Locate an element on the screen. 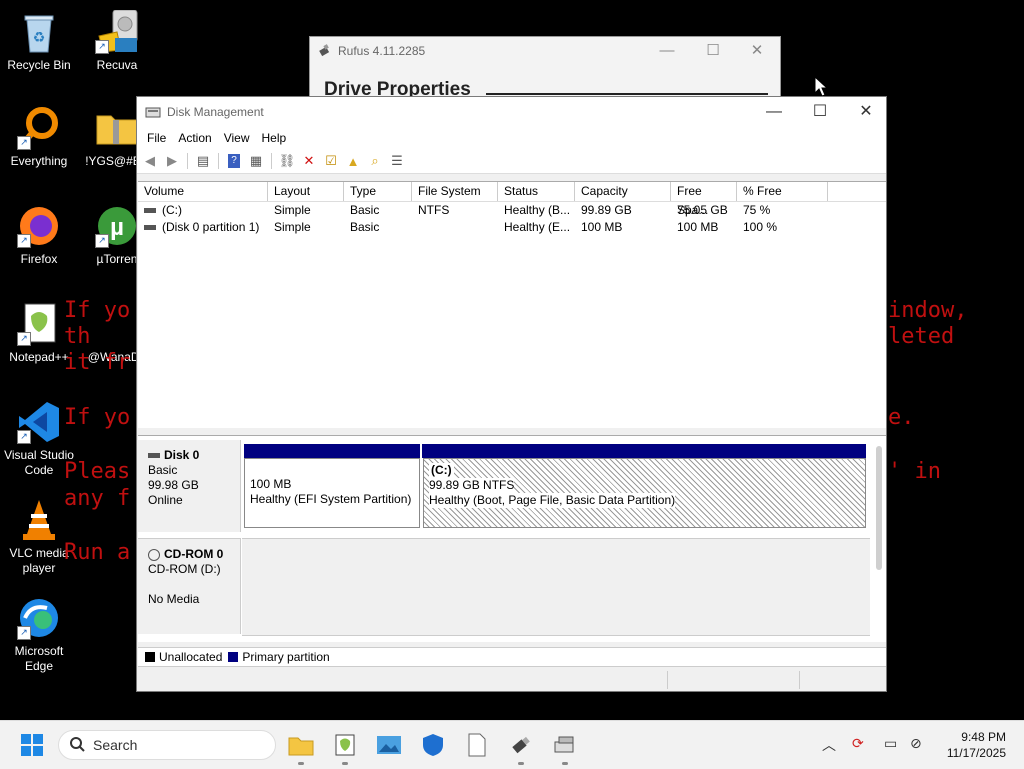 The image size is (1024, 769). taskbar-rufus is located at coordinates (521, 748).